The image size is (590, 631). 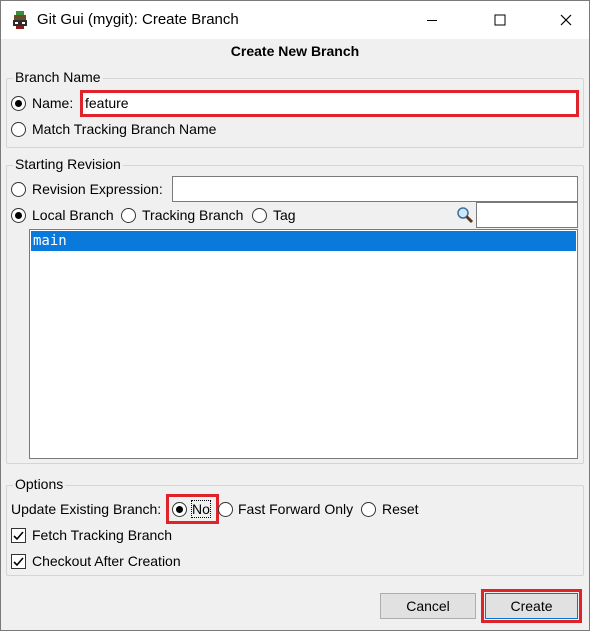 I want to click on git-gui-app-icon, so click(x=20, y=20).